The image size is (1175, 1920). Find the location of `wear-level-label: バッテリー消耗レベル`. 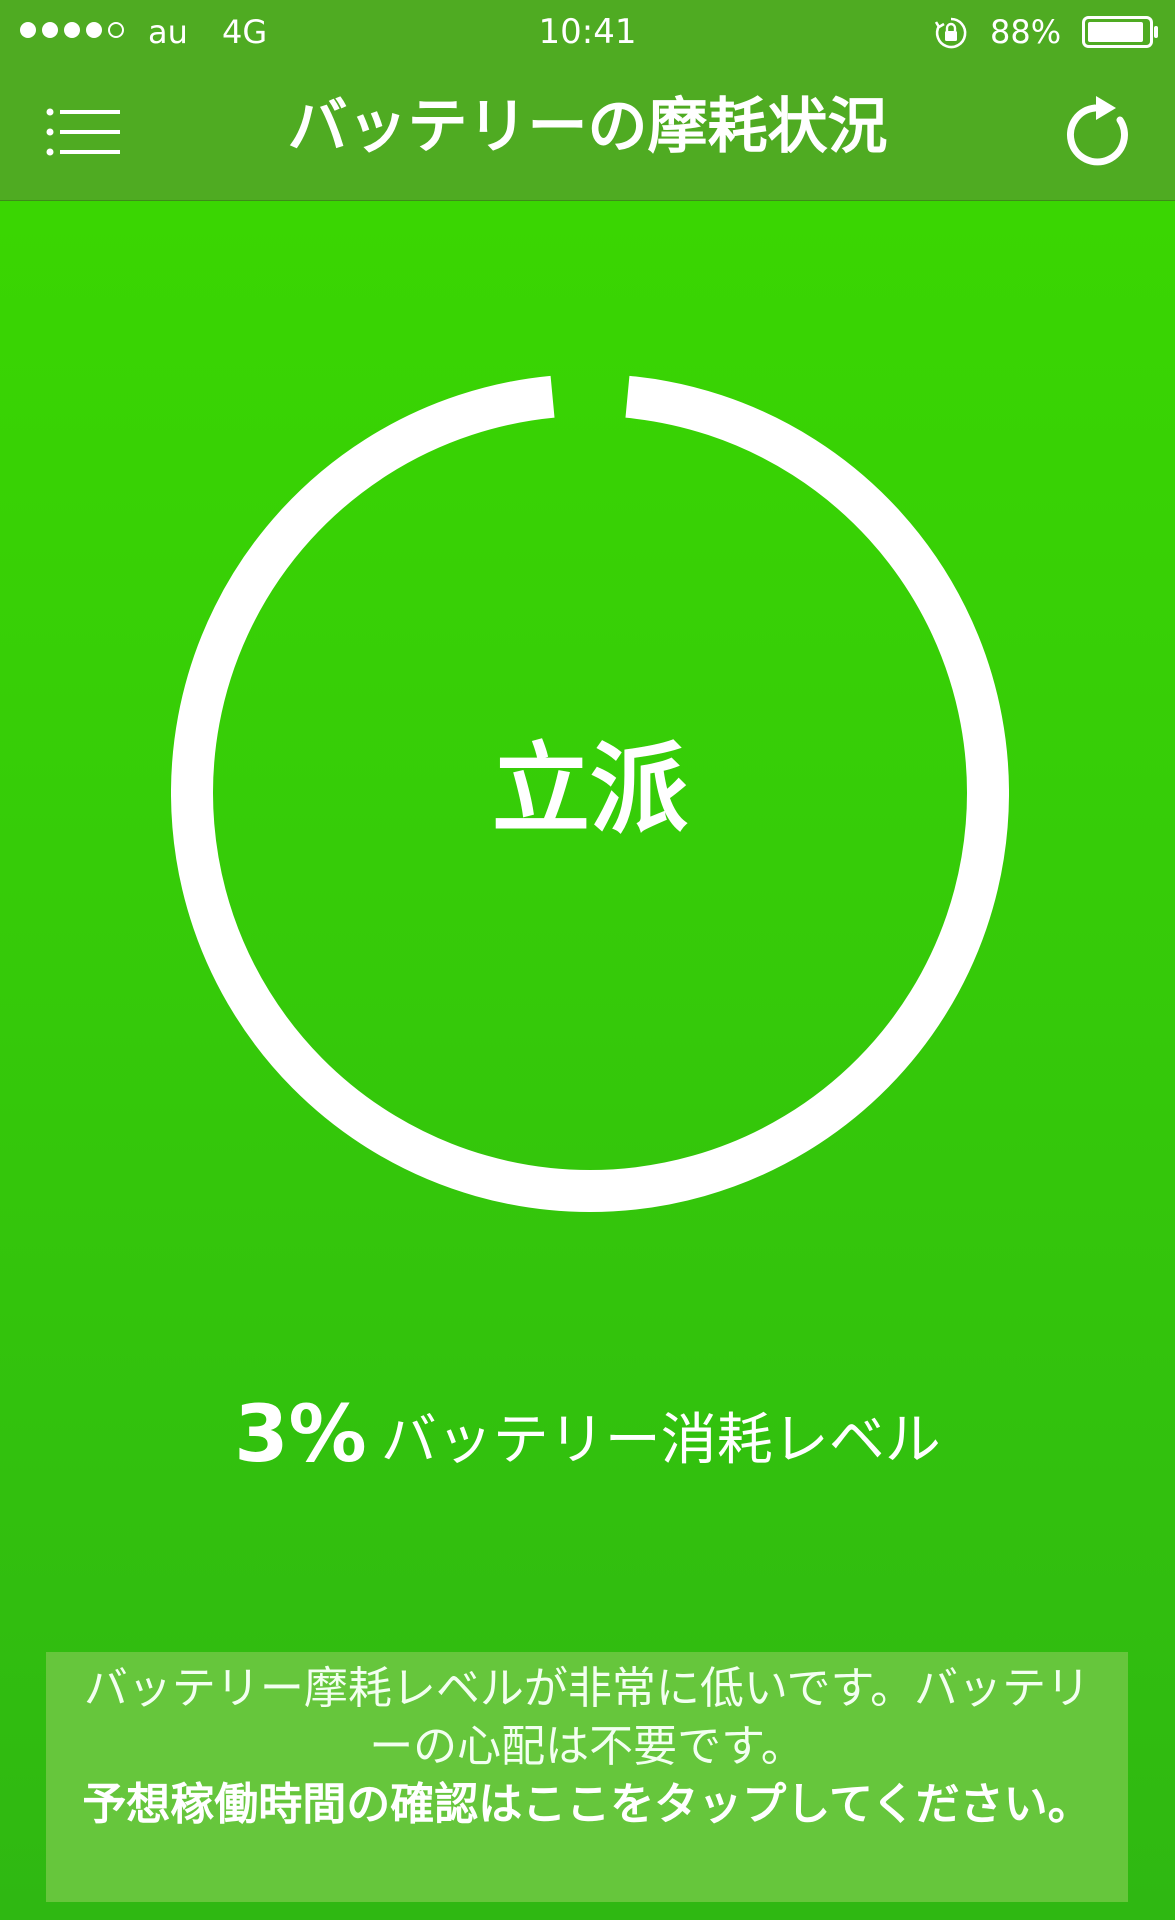

wear-level-label: バッテリー消耗レベル is located at coordinates (660, 1440).